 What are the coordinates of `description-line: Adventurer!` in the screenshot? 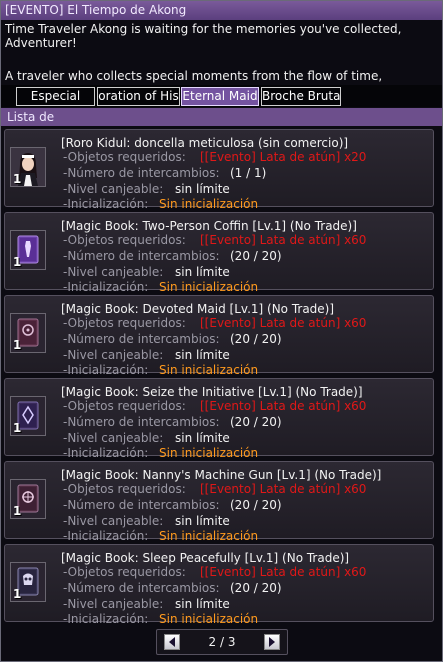 It's located at (41, 43).